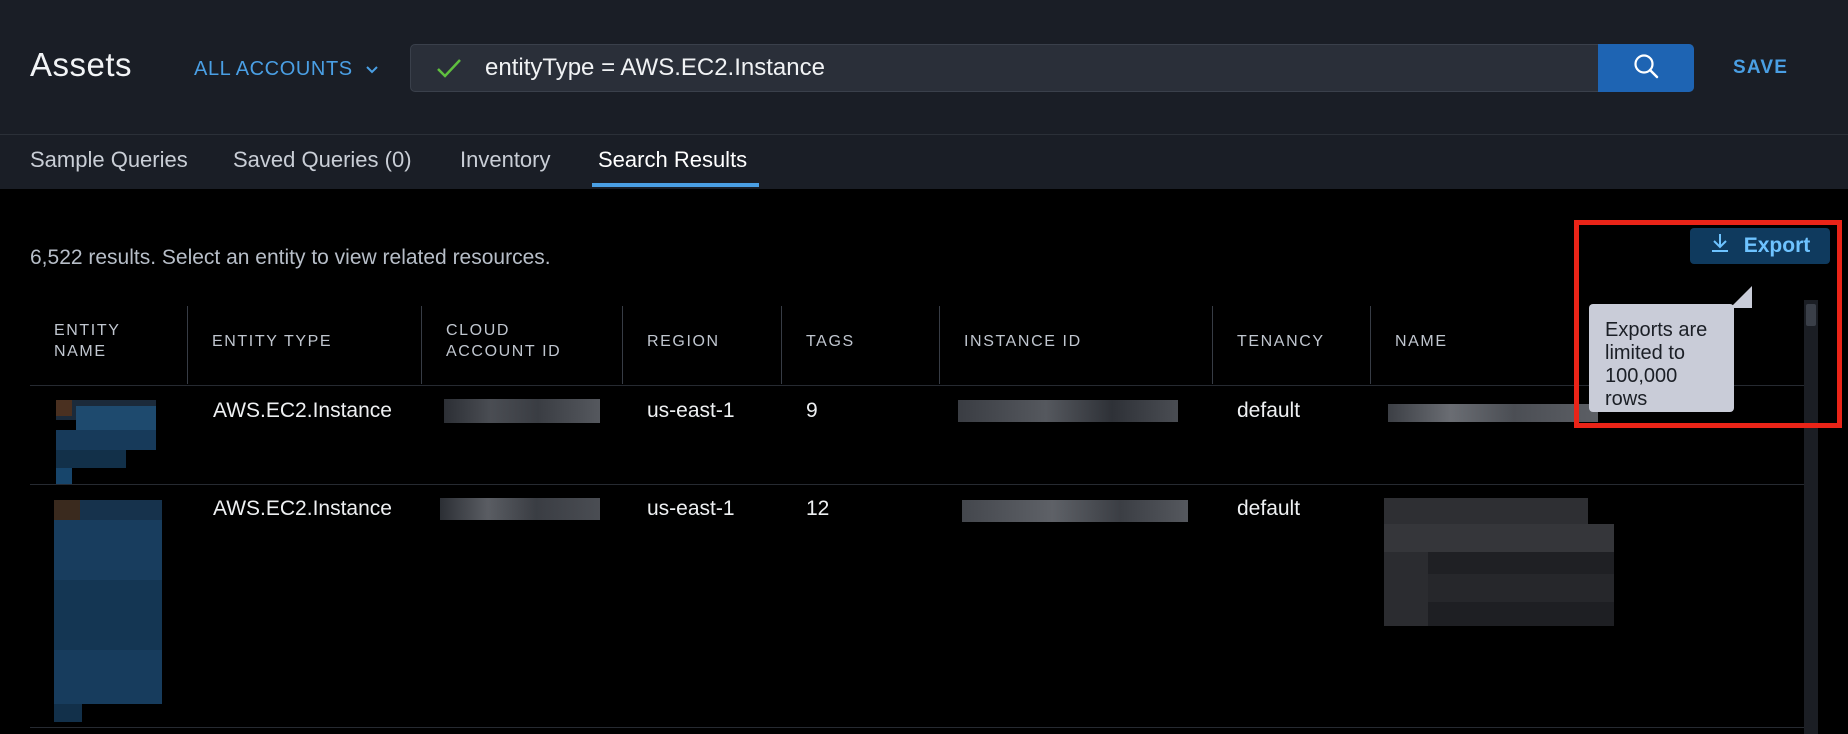 The height and width of the screenshot is (734, 1848). What do you see at coordinates (672, 160) in the screenshot?
I see `tab-search-results: Search Results` at bounding box center [672, 160].